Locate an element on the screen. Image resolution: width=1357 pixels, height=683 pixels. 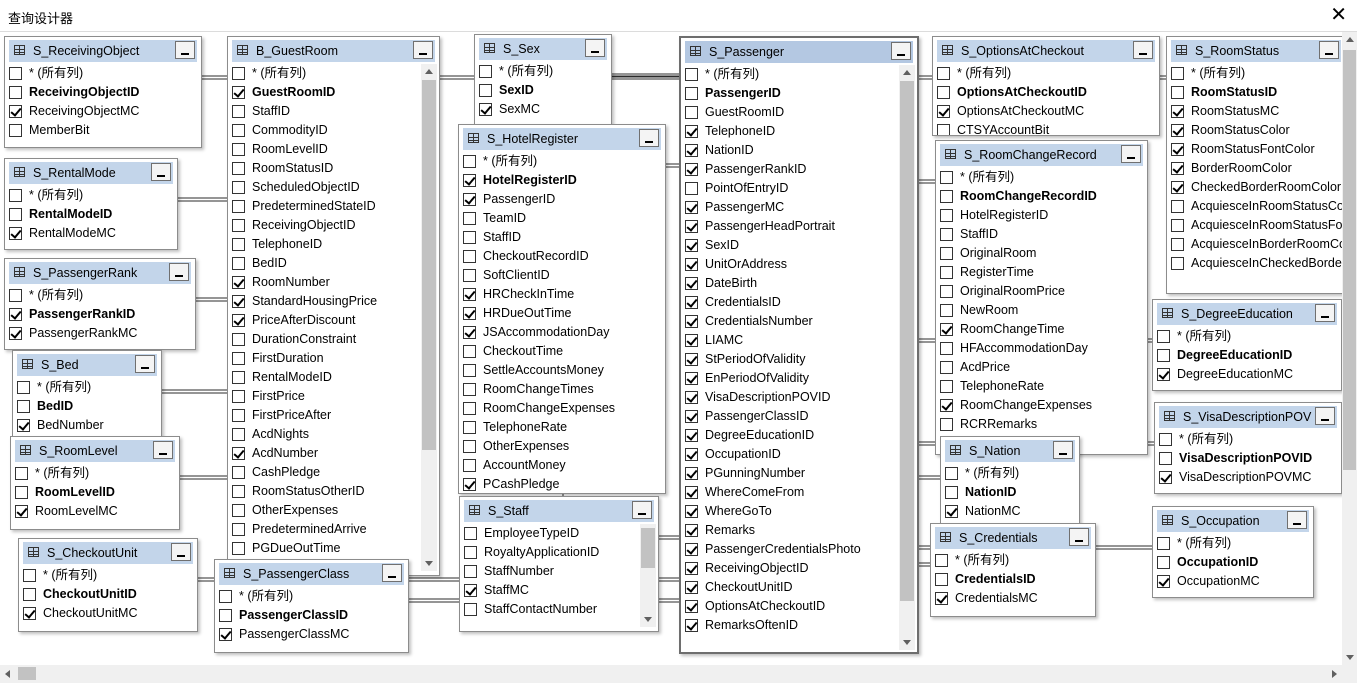
column-row: EmployeeTypeID is located at coordinates (559, 533).